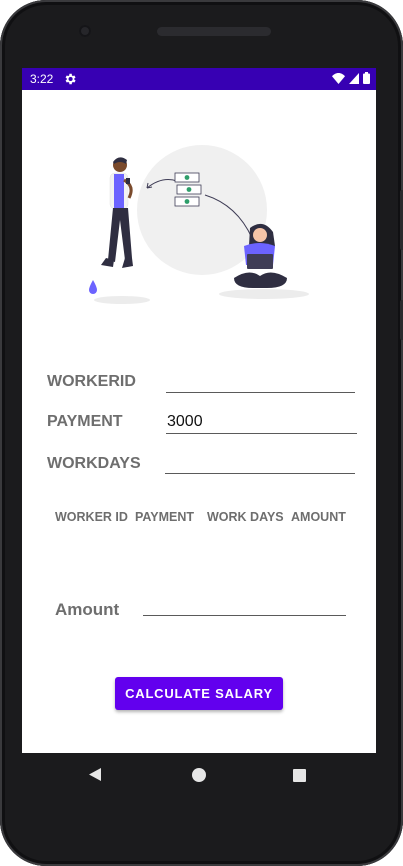 Image resolution: width=403 pixels, height=866 pixels. What do you see at coordinates (199, 693) in the screenshot?
I see `calculate-salary-button: CALCULATE SALARY` at bounding box center [199, 693].